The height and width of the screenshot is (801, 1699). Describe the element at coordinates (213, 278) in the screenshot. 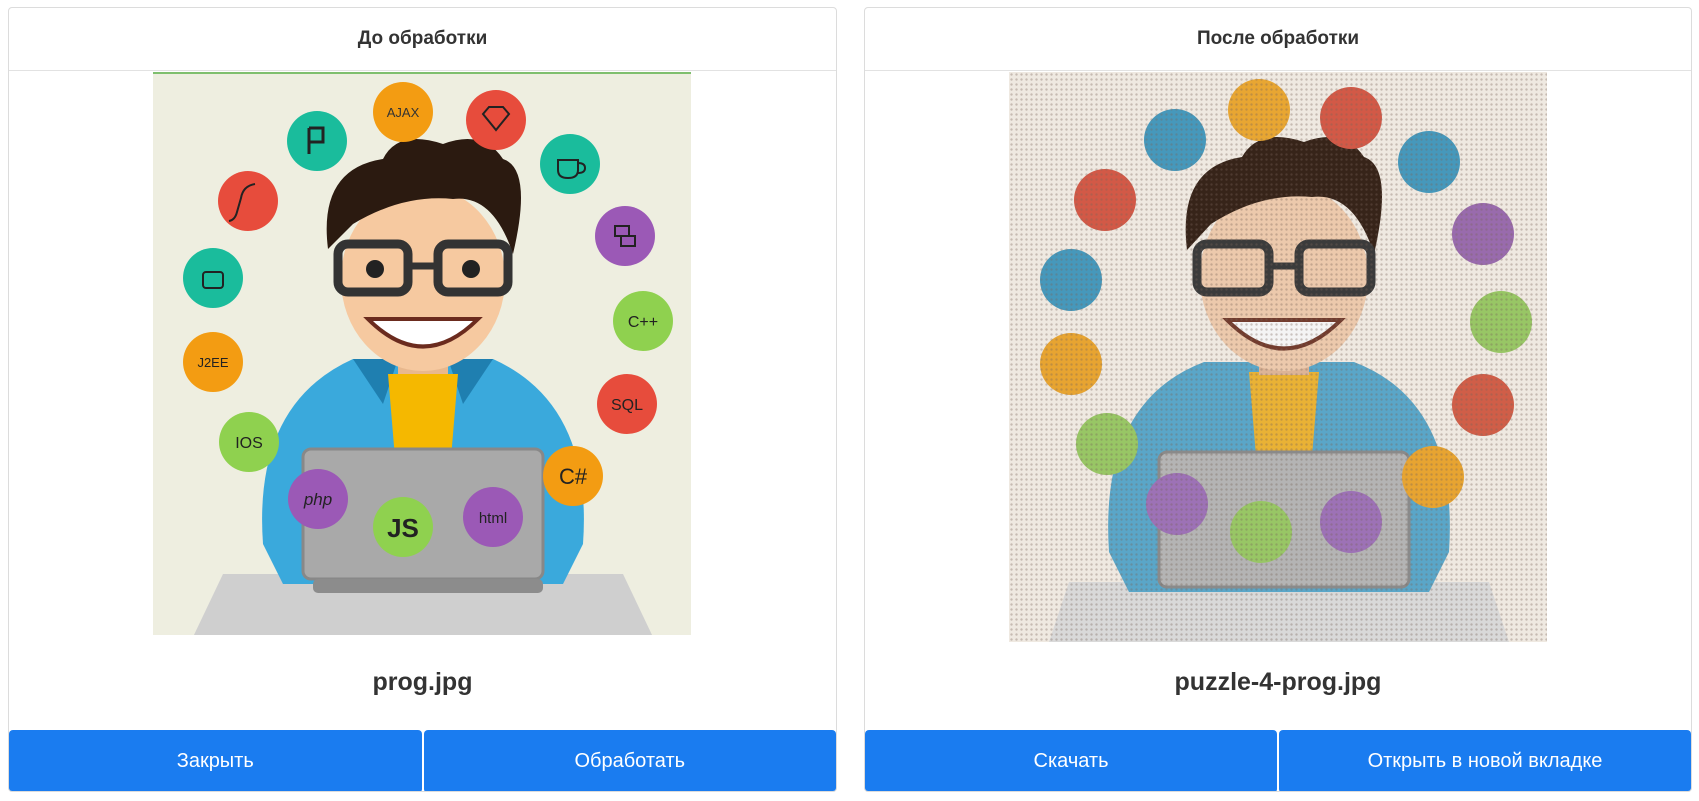

I see `android-bubble` at that location.